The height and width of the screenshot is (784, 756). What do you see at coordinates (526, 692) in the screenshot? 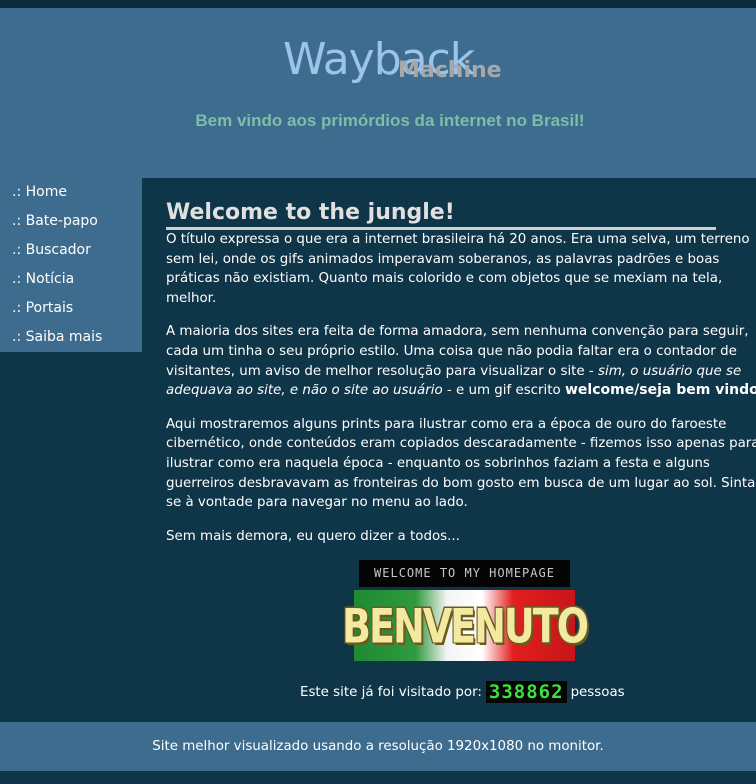
I see `visit-counter: 338862` at bounding box center [526, 692].